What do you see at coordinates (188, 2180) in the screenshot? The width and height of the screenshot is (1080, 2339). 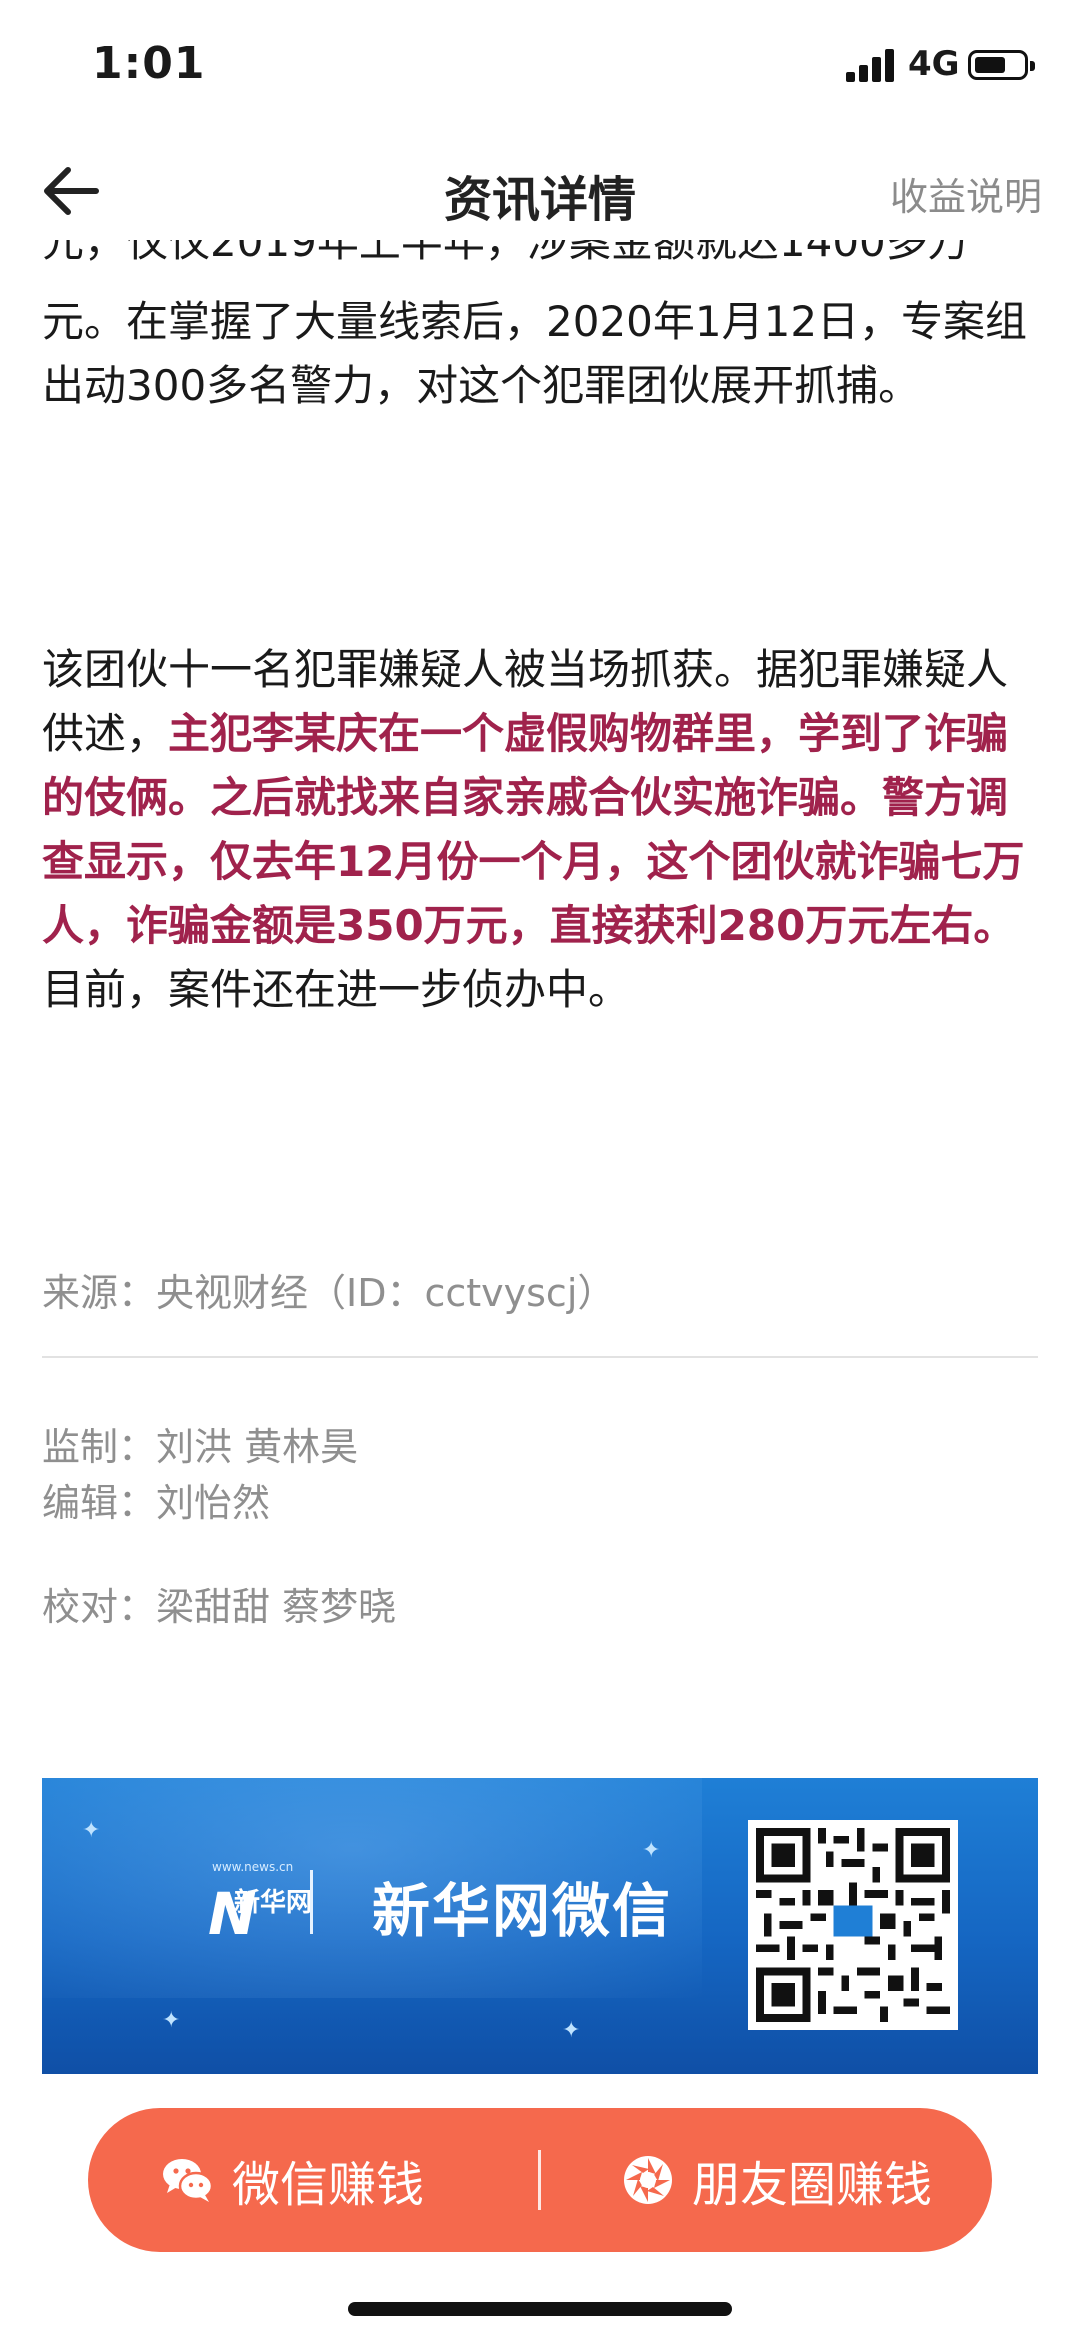 I see `wechat-icon` at bounding box center [188, 2180].